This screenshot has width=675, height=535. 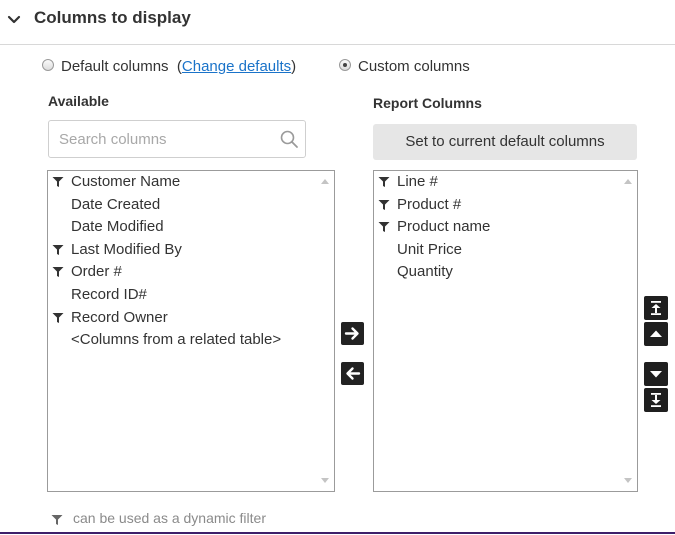 I want to click on list-item: Customer Name, so click(x=191, y=182).